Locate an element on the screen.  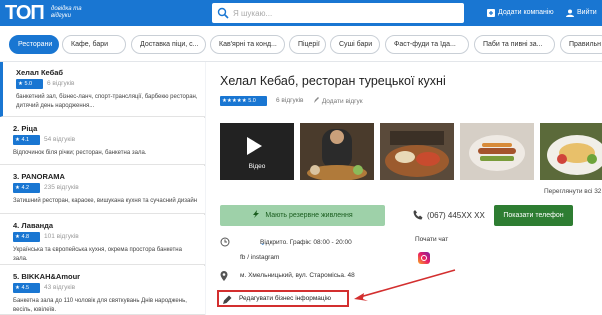
edit-business-info-link: Редагувати бізнес інформацію is located at coordinates (283, 298).